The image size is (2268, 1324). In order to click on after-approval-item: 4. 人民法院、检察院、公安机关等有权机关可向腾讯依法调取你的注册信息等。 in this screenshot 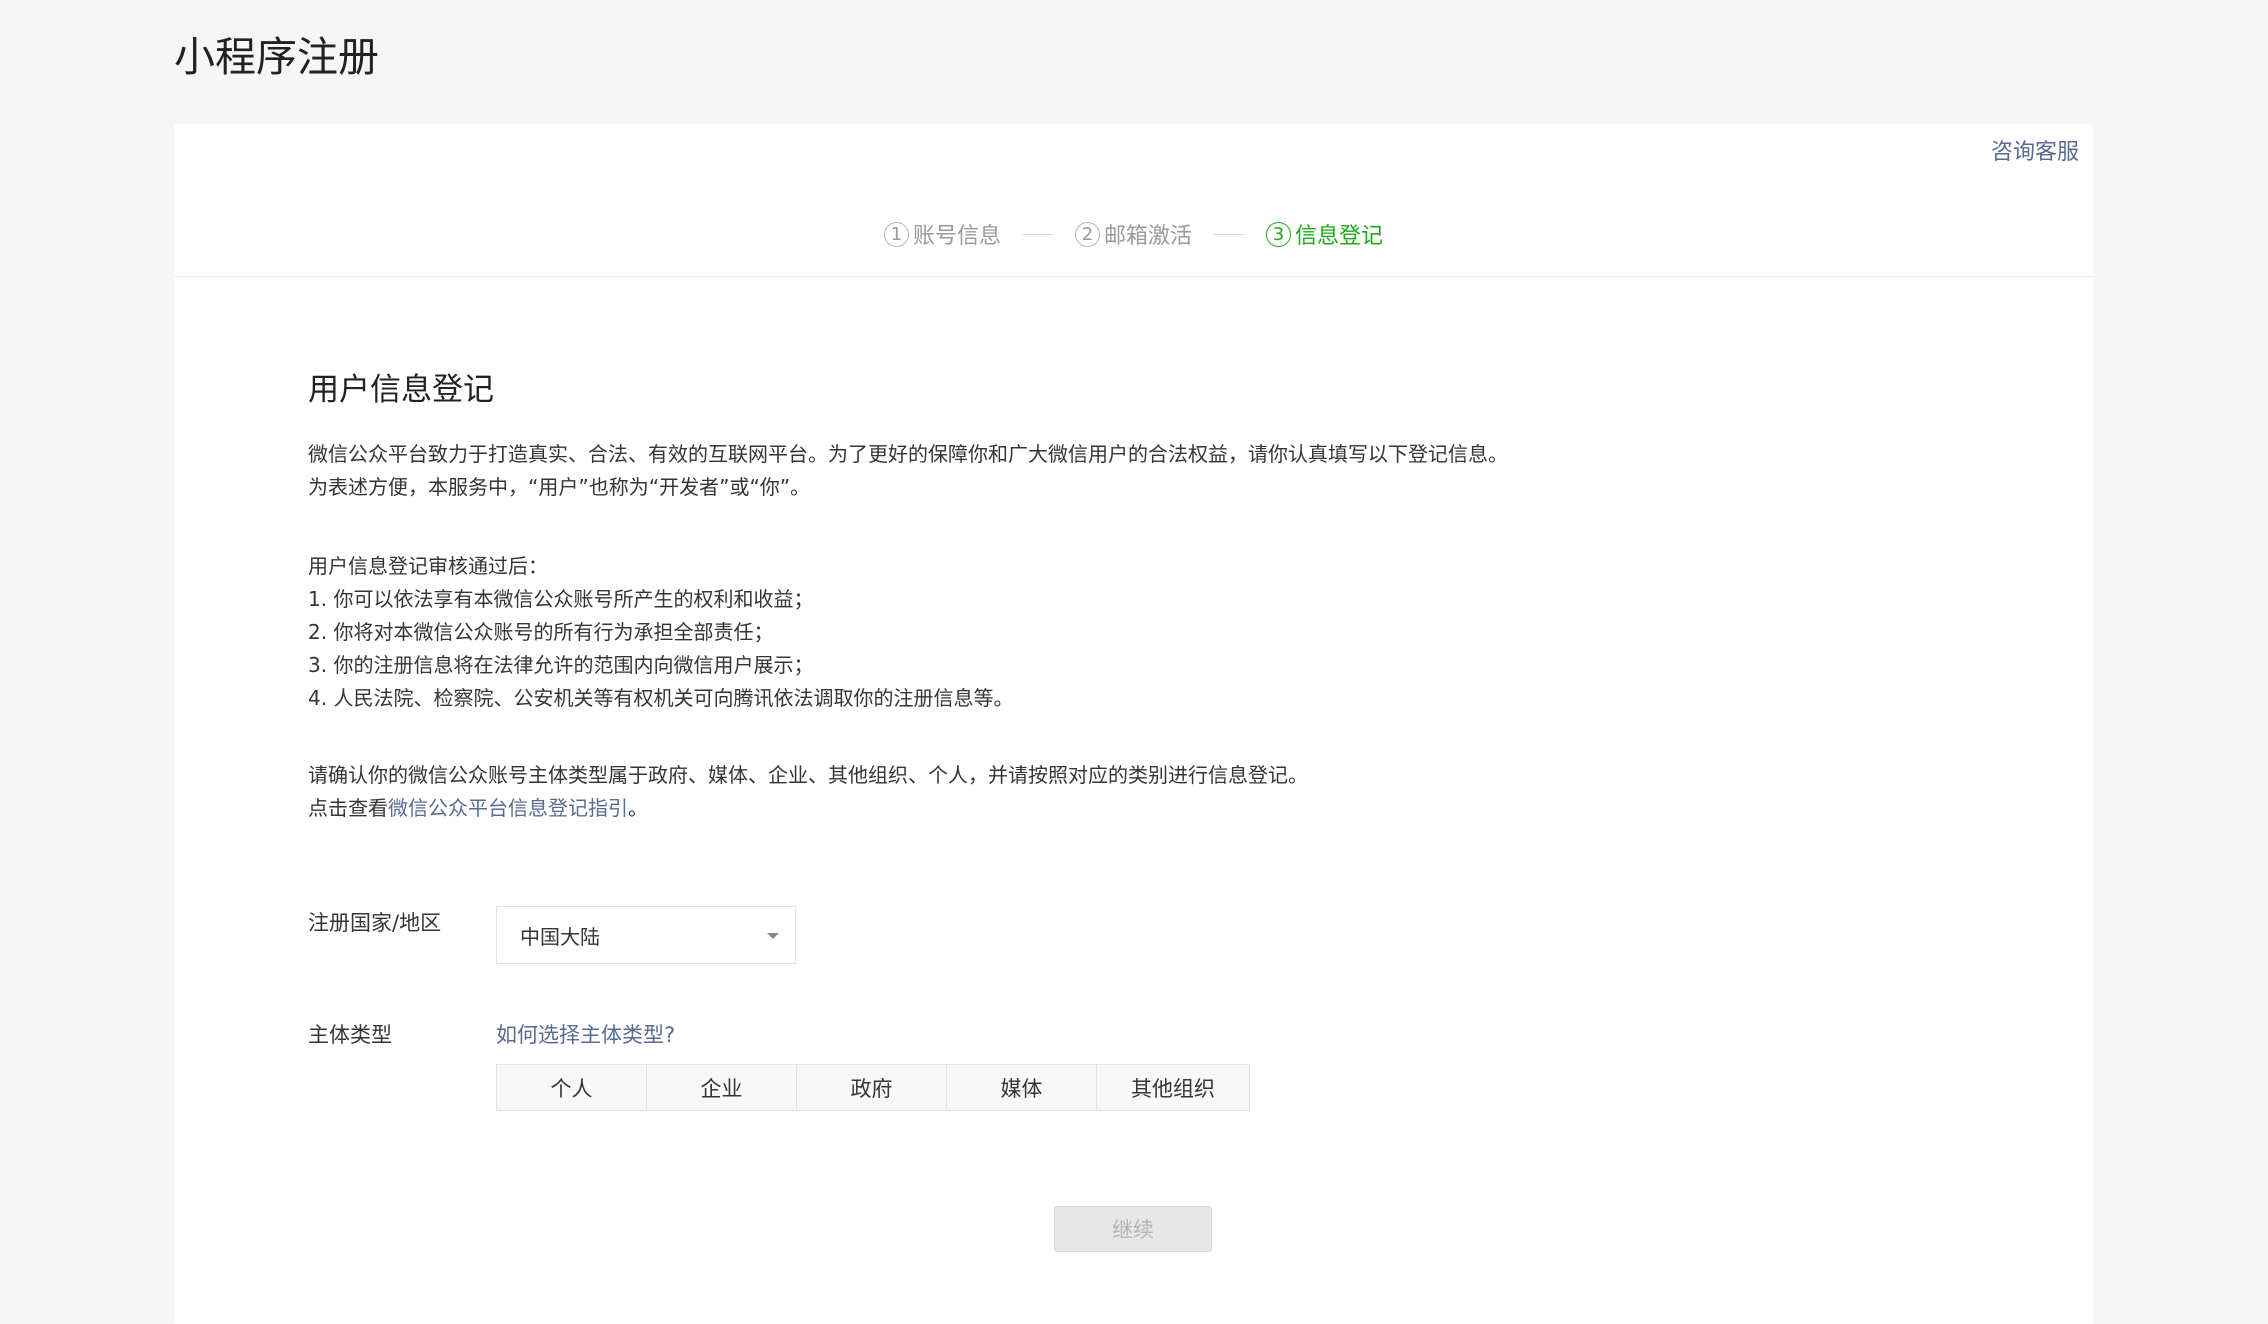, I will do `click(661, 698)`.